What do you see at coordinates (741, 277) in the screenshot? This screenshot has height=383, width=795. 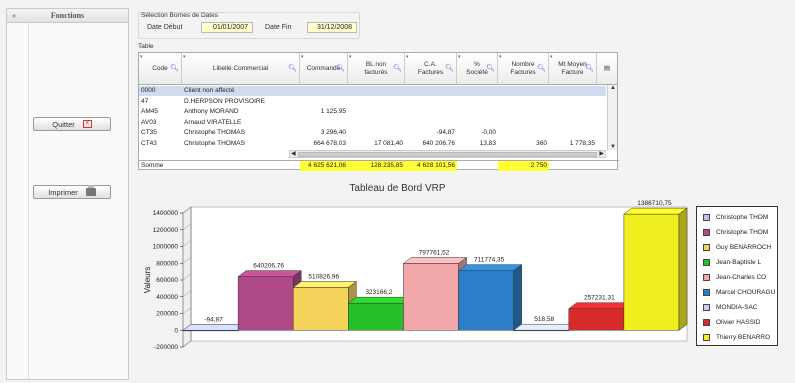 I see `legend-label: Jean-Charles CO` at bounding box center [741, 277].